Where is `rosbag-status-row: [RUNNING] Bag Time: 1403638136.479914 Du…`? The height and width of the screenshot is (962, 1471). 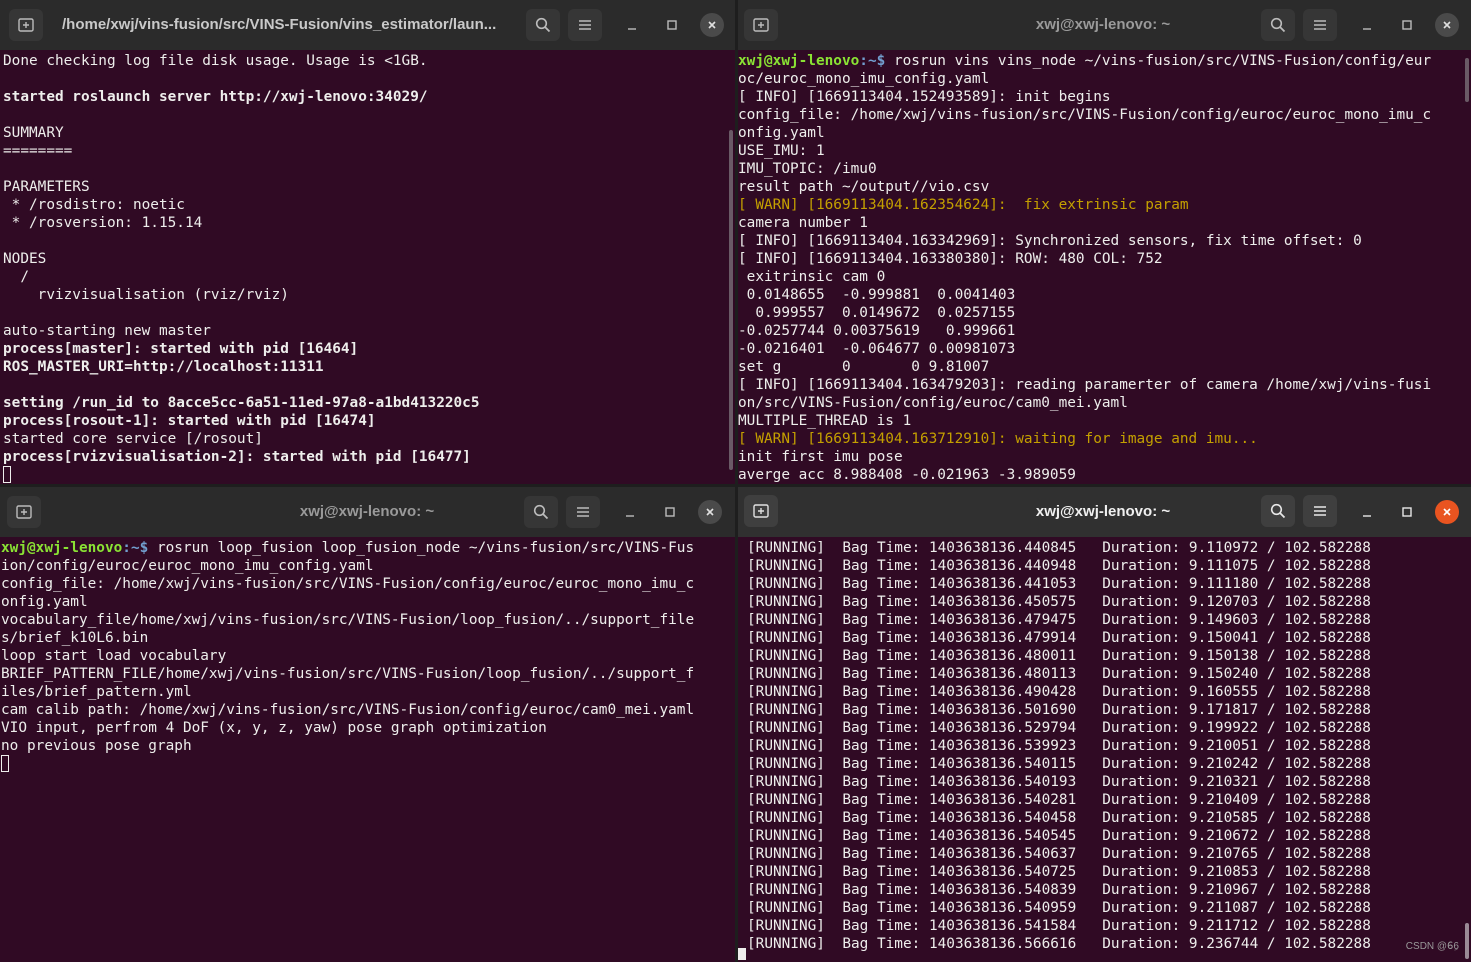
rosbag-status-row: [RUNNING] Bag Time: 1403638136.479914 Du… is located at coordinates (1059, 638).